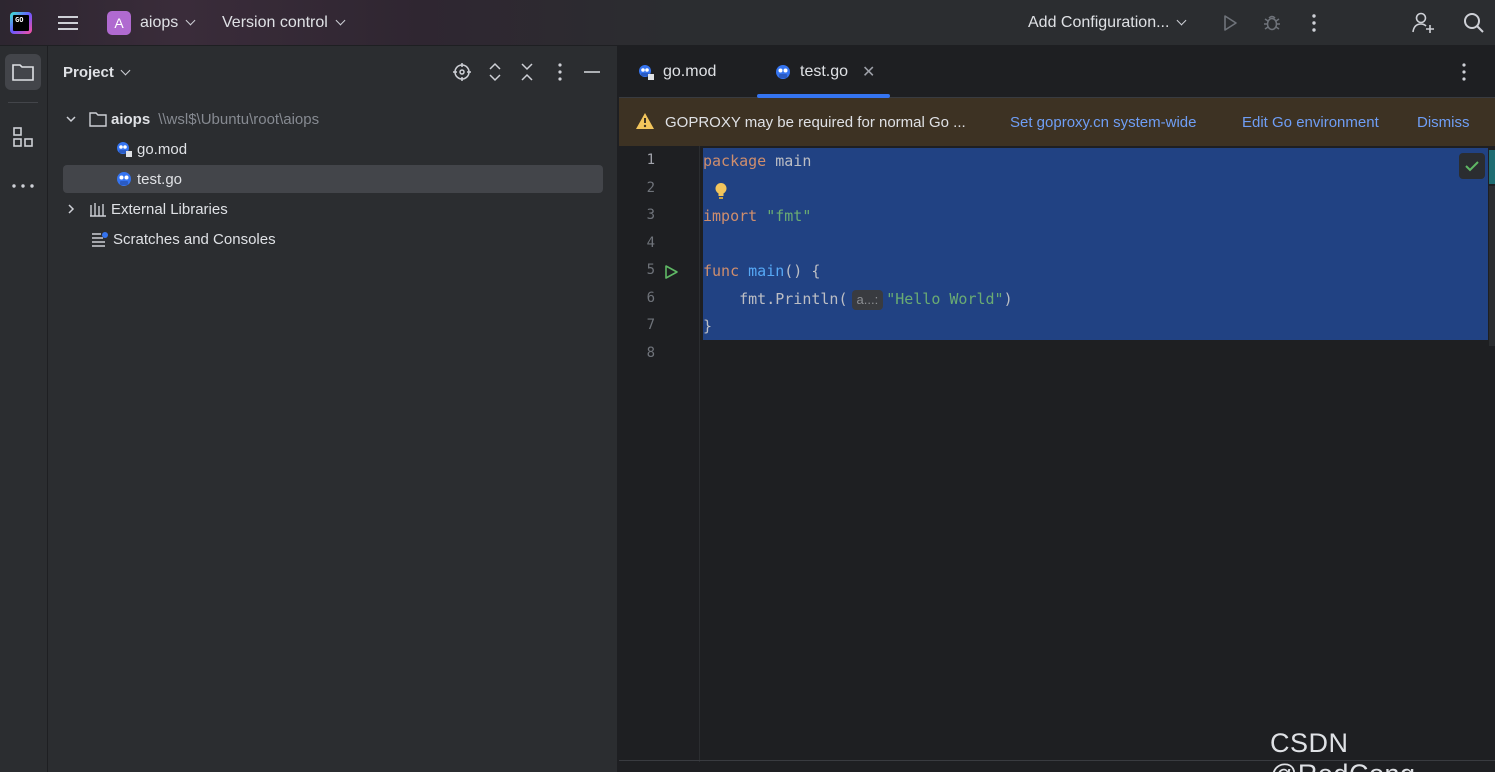 This screenshot has height=772, width=1495. Describe the element at coordinates (333, 239) in the screenshot. I see `tree-item-scratches: Scratches and Consoles` at that location.